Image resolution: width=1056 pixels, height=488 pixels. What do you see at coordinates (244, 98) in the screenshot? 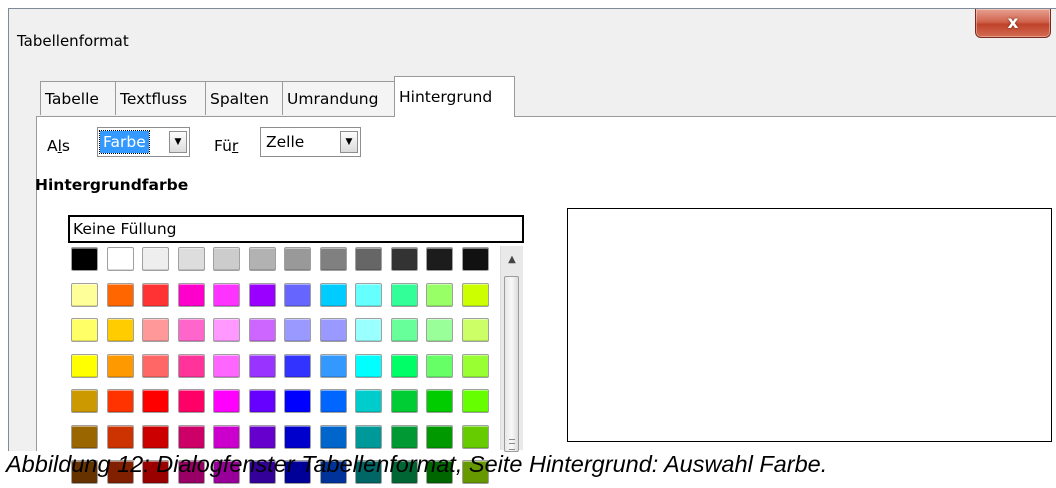
I see `tab-spalten: Spalten` at bounding box center [244, 98].